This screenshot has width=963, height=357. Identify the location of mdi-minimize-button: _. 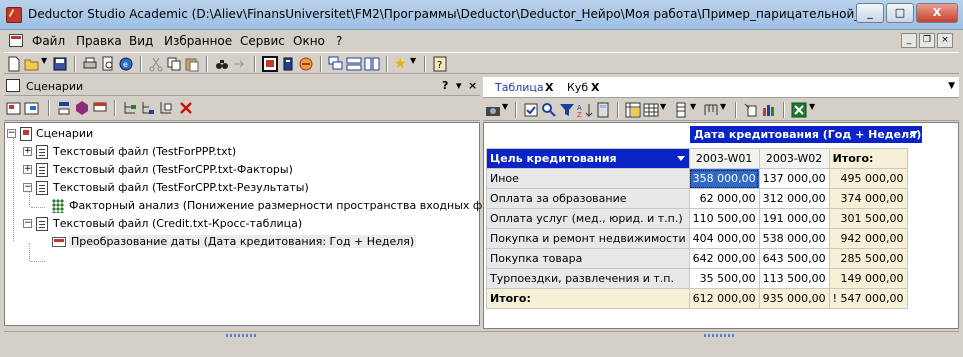
(909, 40).